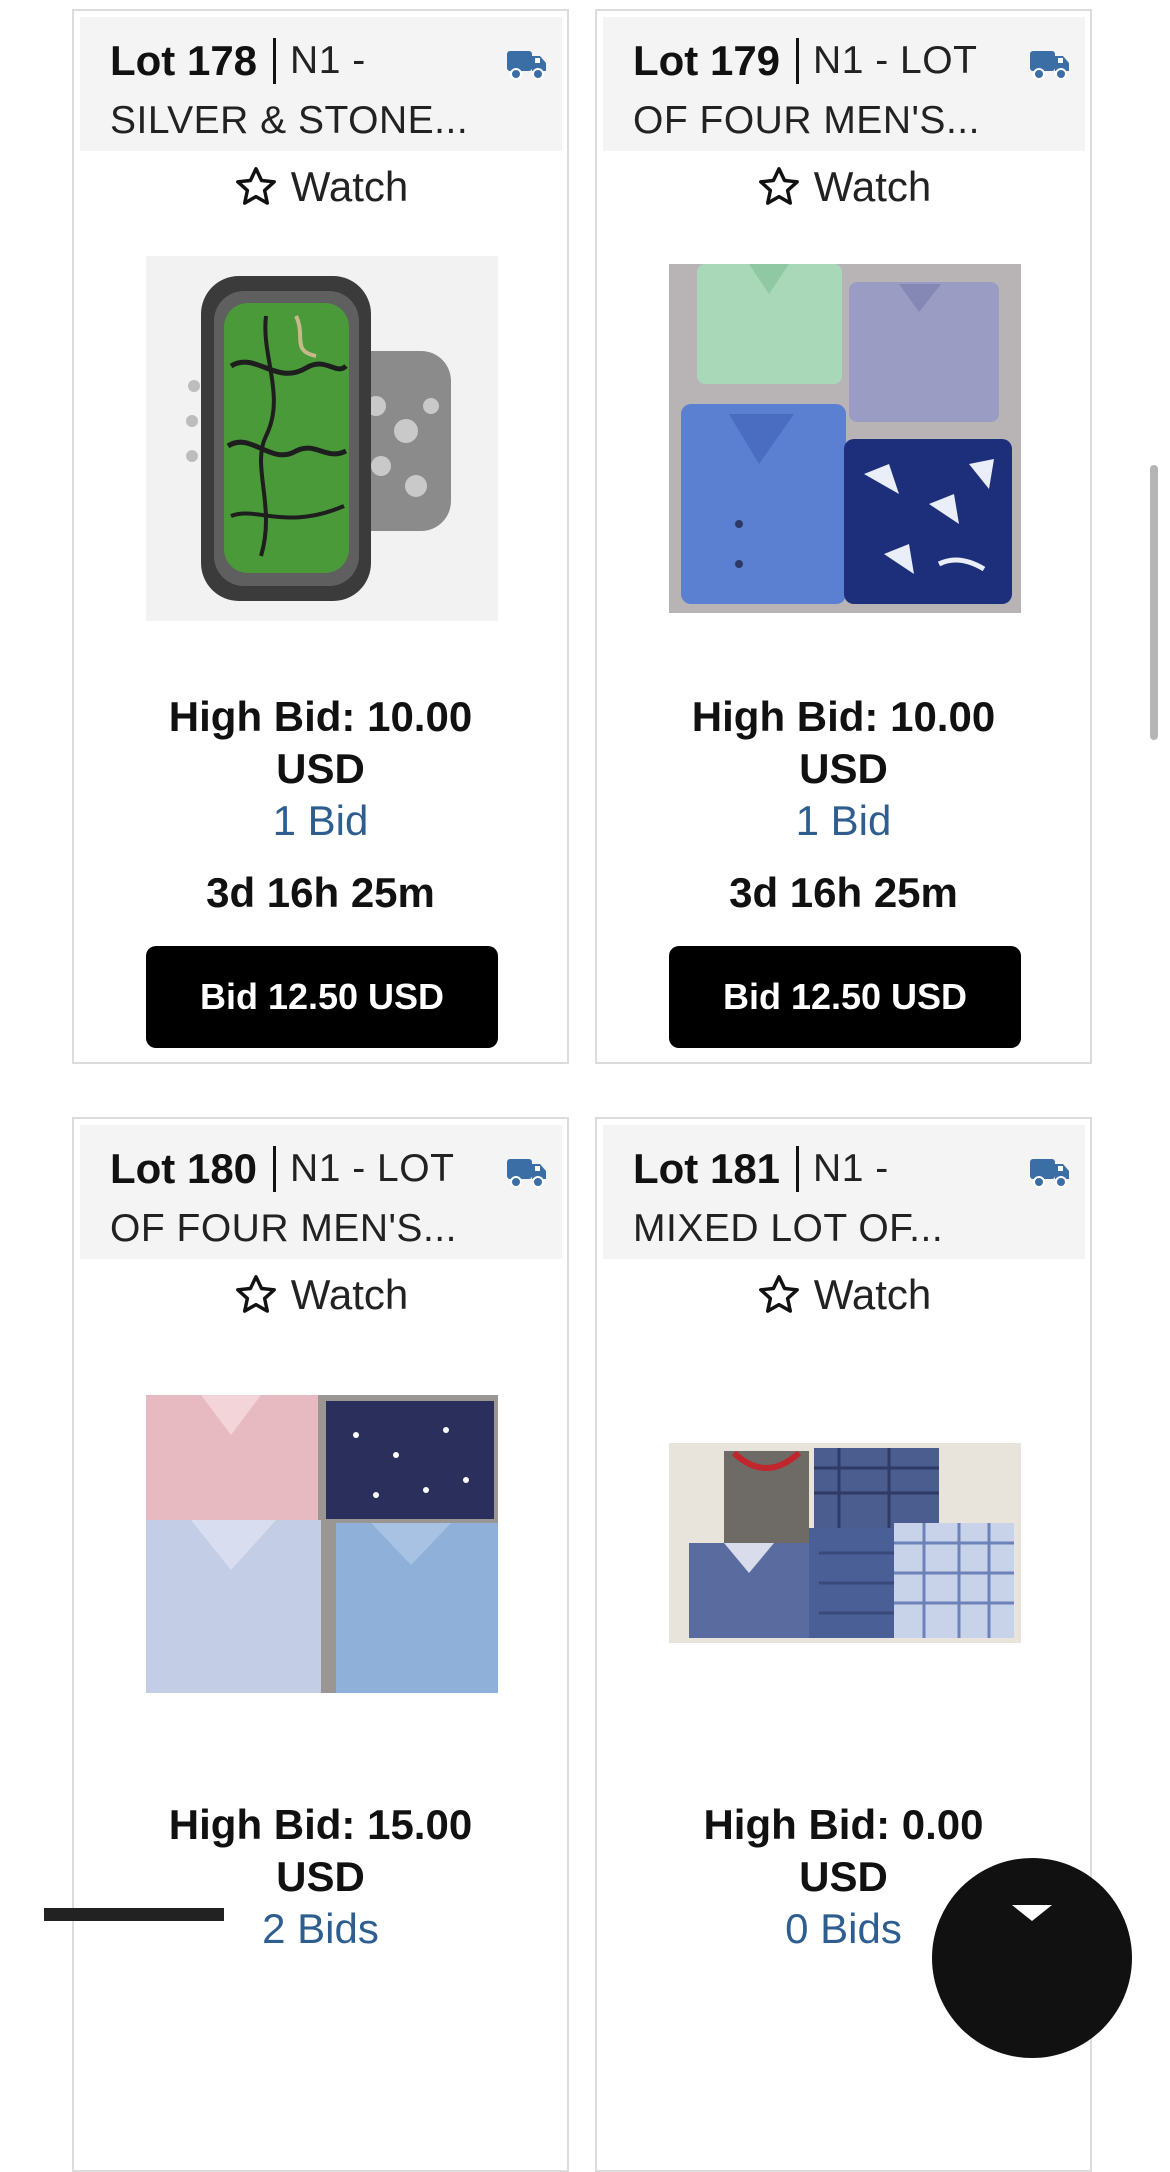 The image size is (1170, 2172). I want to click on lot-number: Lot 178, so click(184, 60).